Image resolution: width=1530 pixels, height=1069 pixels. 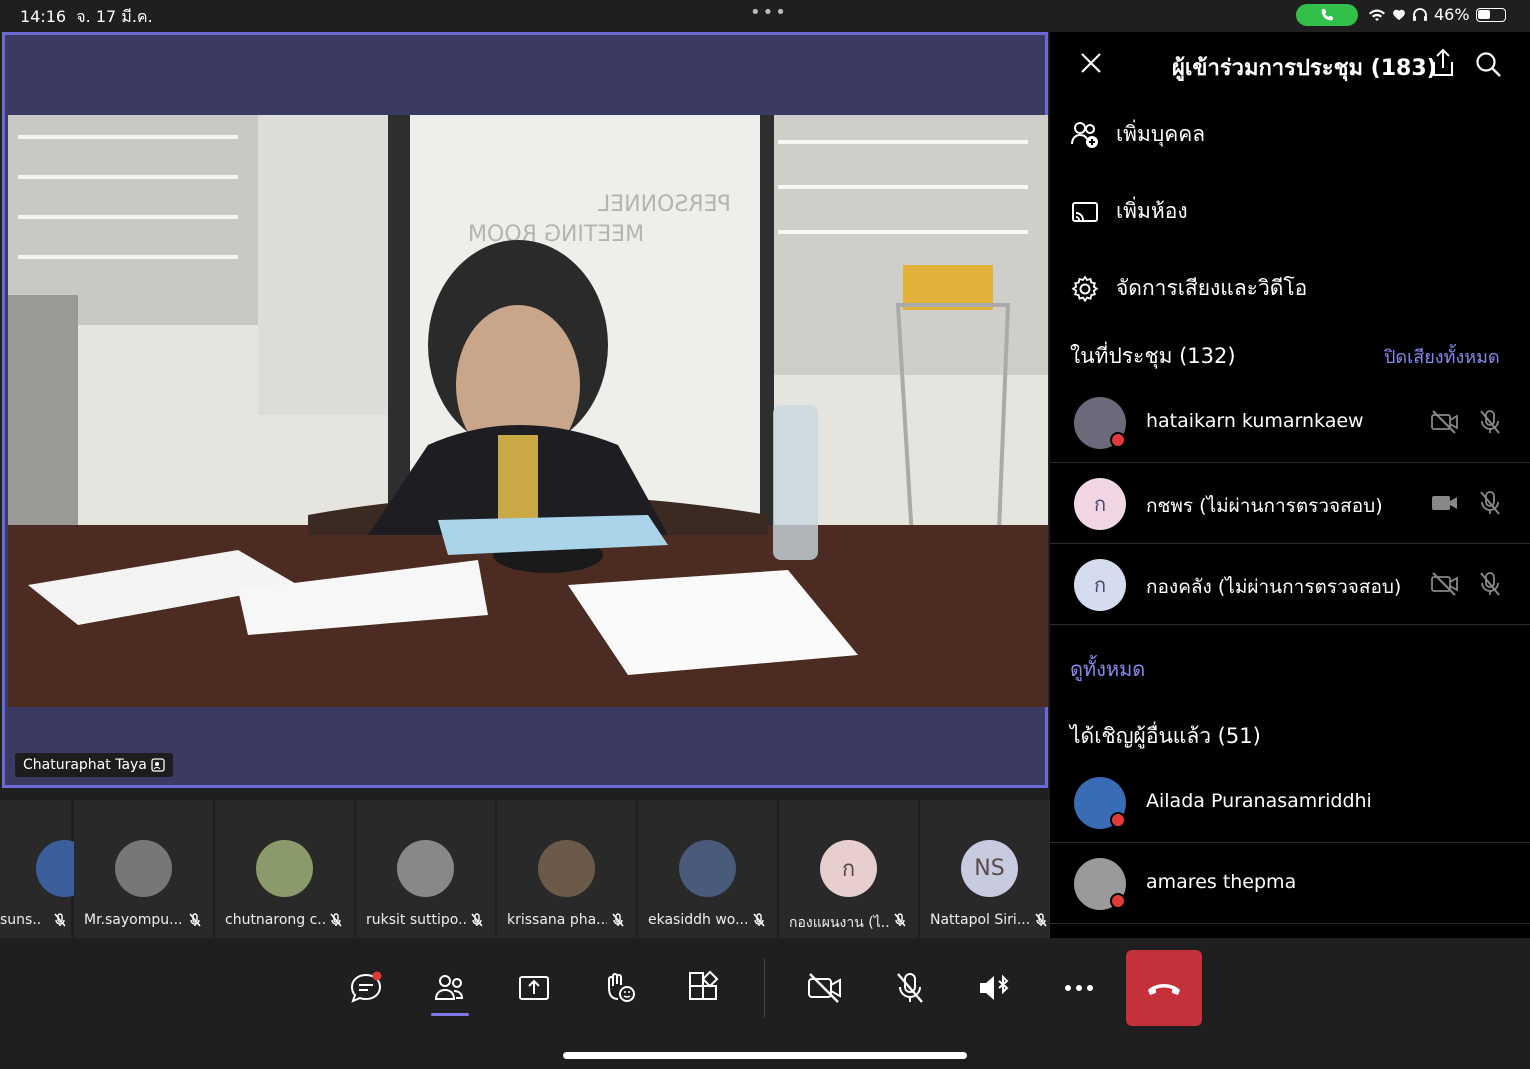 What do you see at coordinates (366, 988) in the screenshot?
I see `chat-button` at bounding box center [366, 988].